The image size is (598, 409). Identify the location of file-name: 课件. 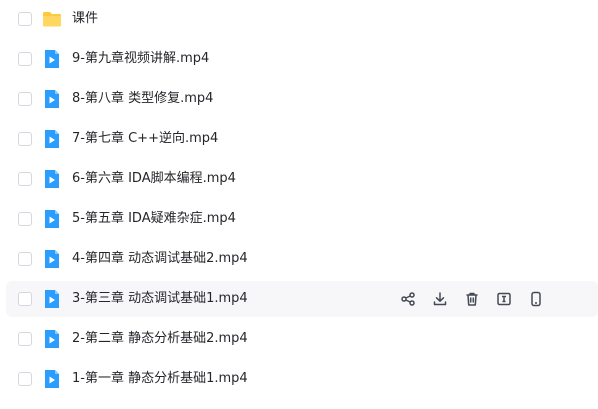
(85, 19).